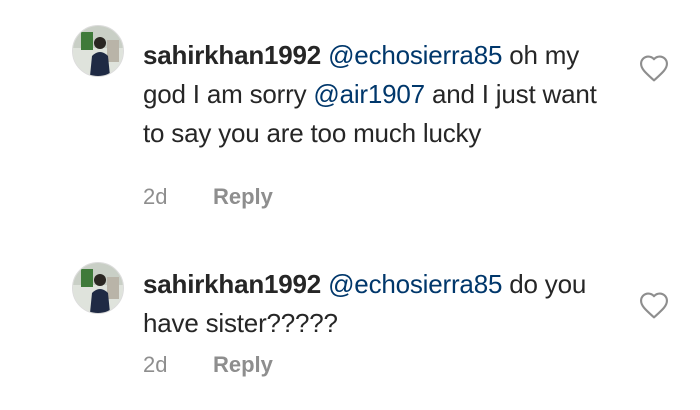 The image size is (700, 410). Describe the element at coordinates (369, 94) in the screenshot. I see `mention-link: @air1907` at that location.